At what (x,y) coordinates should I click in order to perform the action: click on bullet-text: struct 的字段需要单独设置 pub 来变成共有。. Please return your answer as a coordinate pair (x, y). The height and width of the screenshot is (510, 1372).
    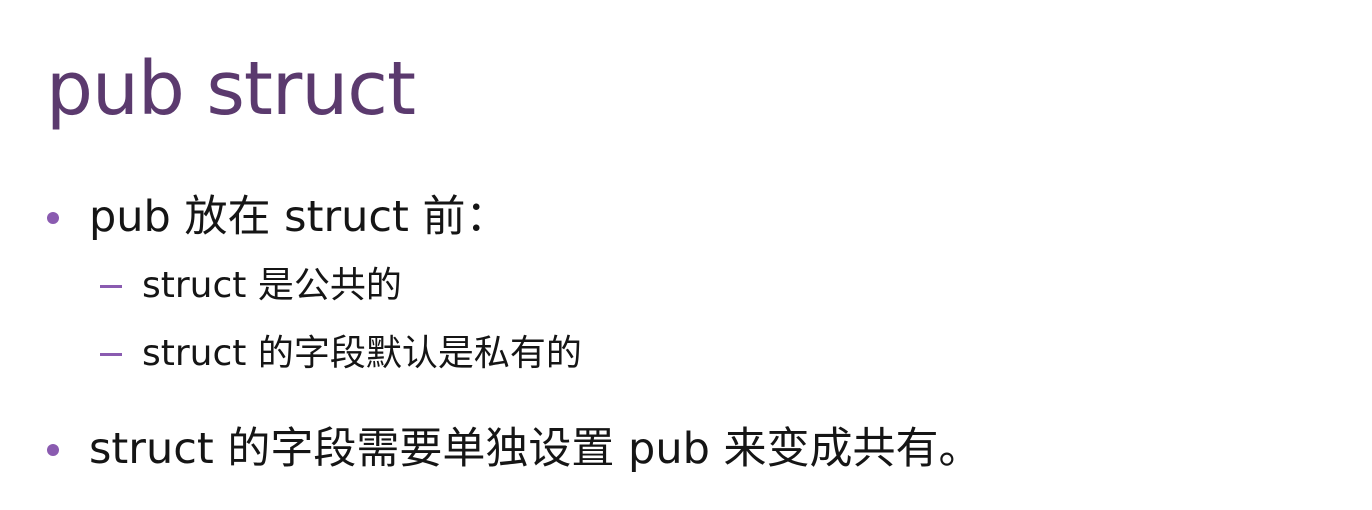
    Looking at the image, I should click on (535, 449).